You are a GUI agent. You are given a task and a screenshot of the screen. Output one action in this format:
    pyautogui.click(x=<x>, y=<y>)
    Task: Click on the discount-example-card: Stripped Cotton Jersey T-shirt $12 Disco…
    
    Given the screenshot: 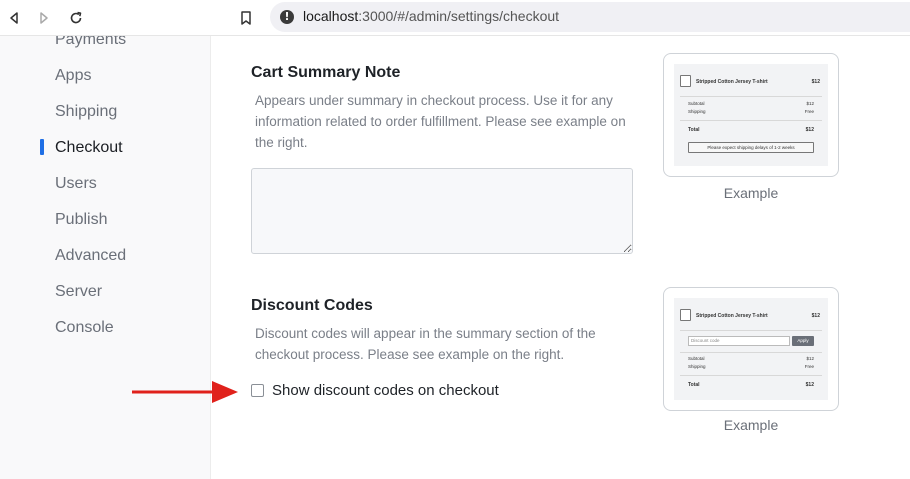 What is the action you would take?
    pyautogui.click(x=751, y=349)
    